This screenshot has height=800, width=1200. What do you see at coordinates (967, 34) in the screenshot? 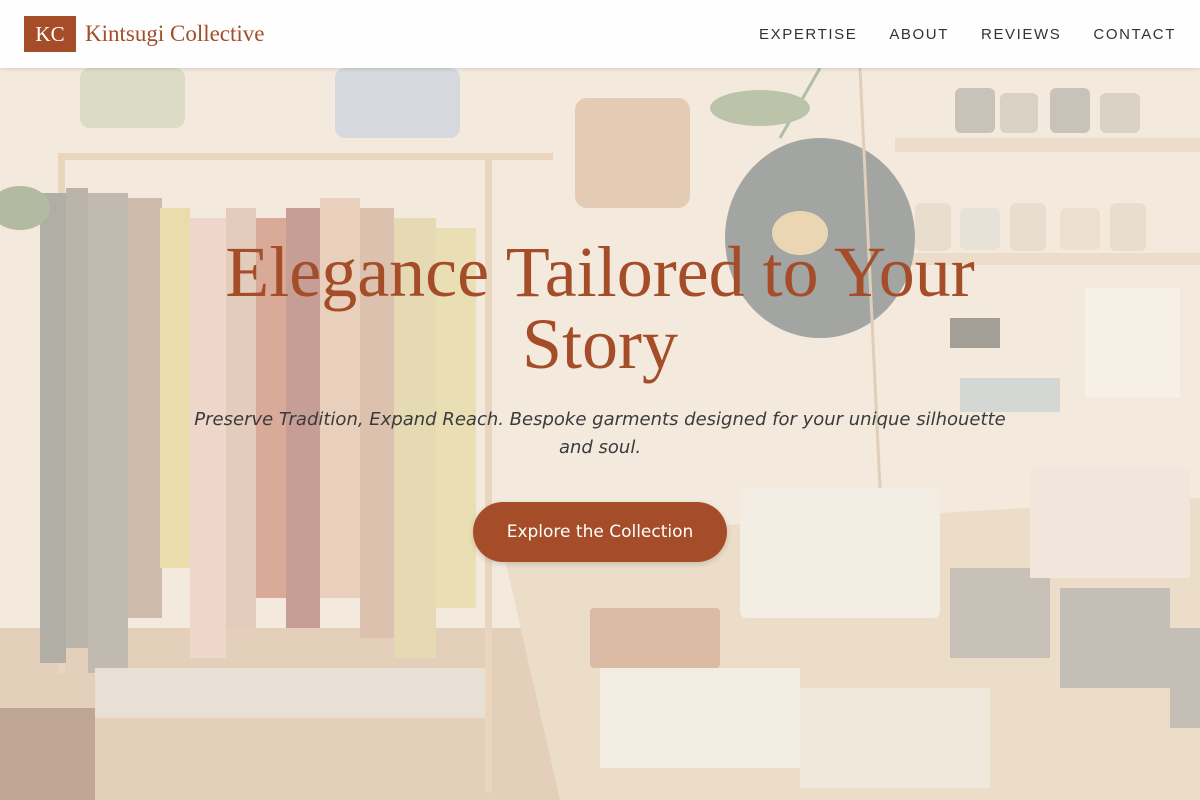
I see `main-nav: EXPERTISE ABOUT REVIEWS CONTACT` at bounding box center [967, 34].